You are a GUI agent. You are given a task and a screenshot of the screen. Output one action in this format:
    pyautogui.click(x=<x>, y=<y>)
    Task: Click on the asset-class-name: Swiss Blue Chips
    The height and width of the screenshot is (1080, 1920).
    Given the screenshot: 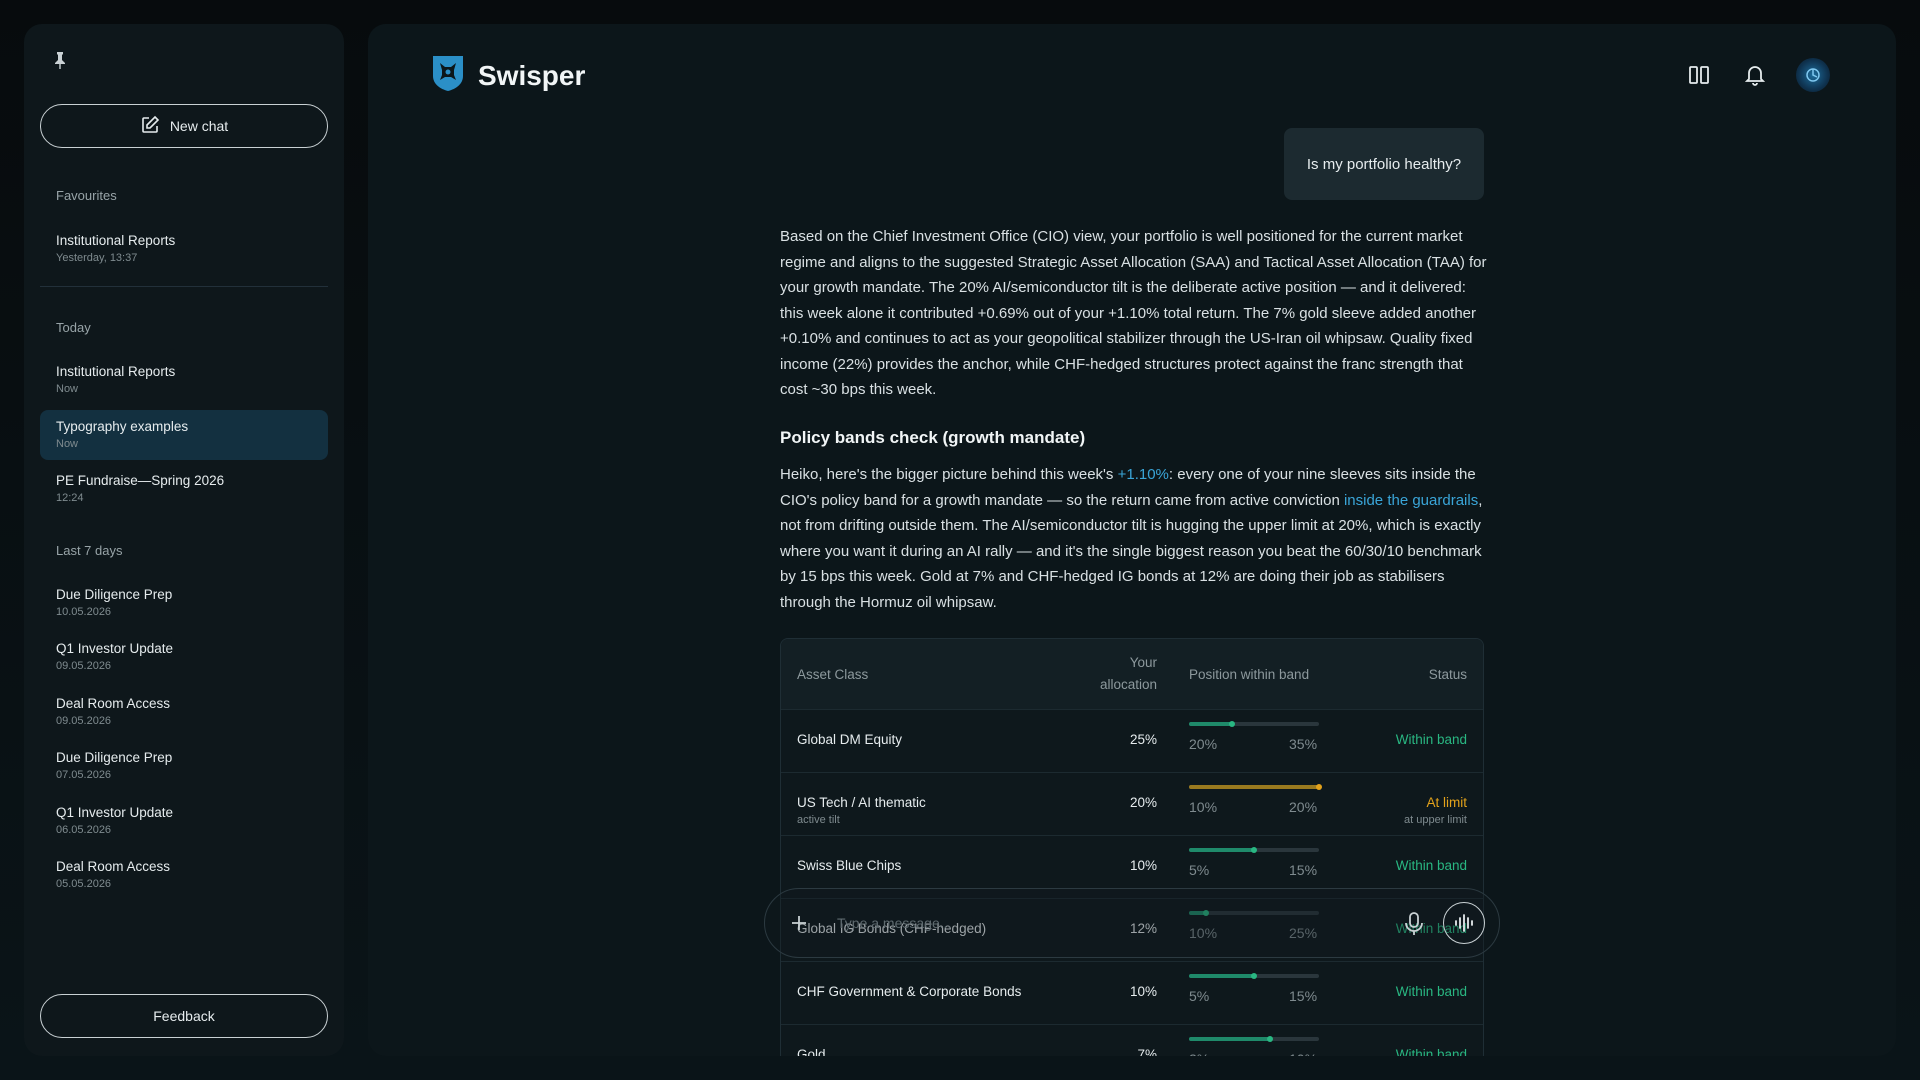 What is the action you would take?
    pyautogui.click(x=849, y=865)
    